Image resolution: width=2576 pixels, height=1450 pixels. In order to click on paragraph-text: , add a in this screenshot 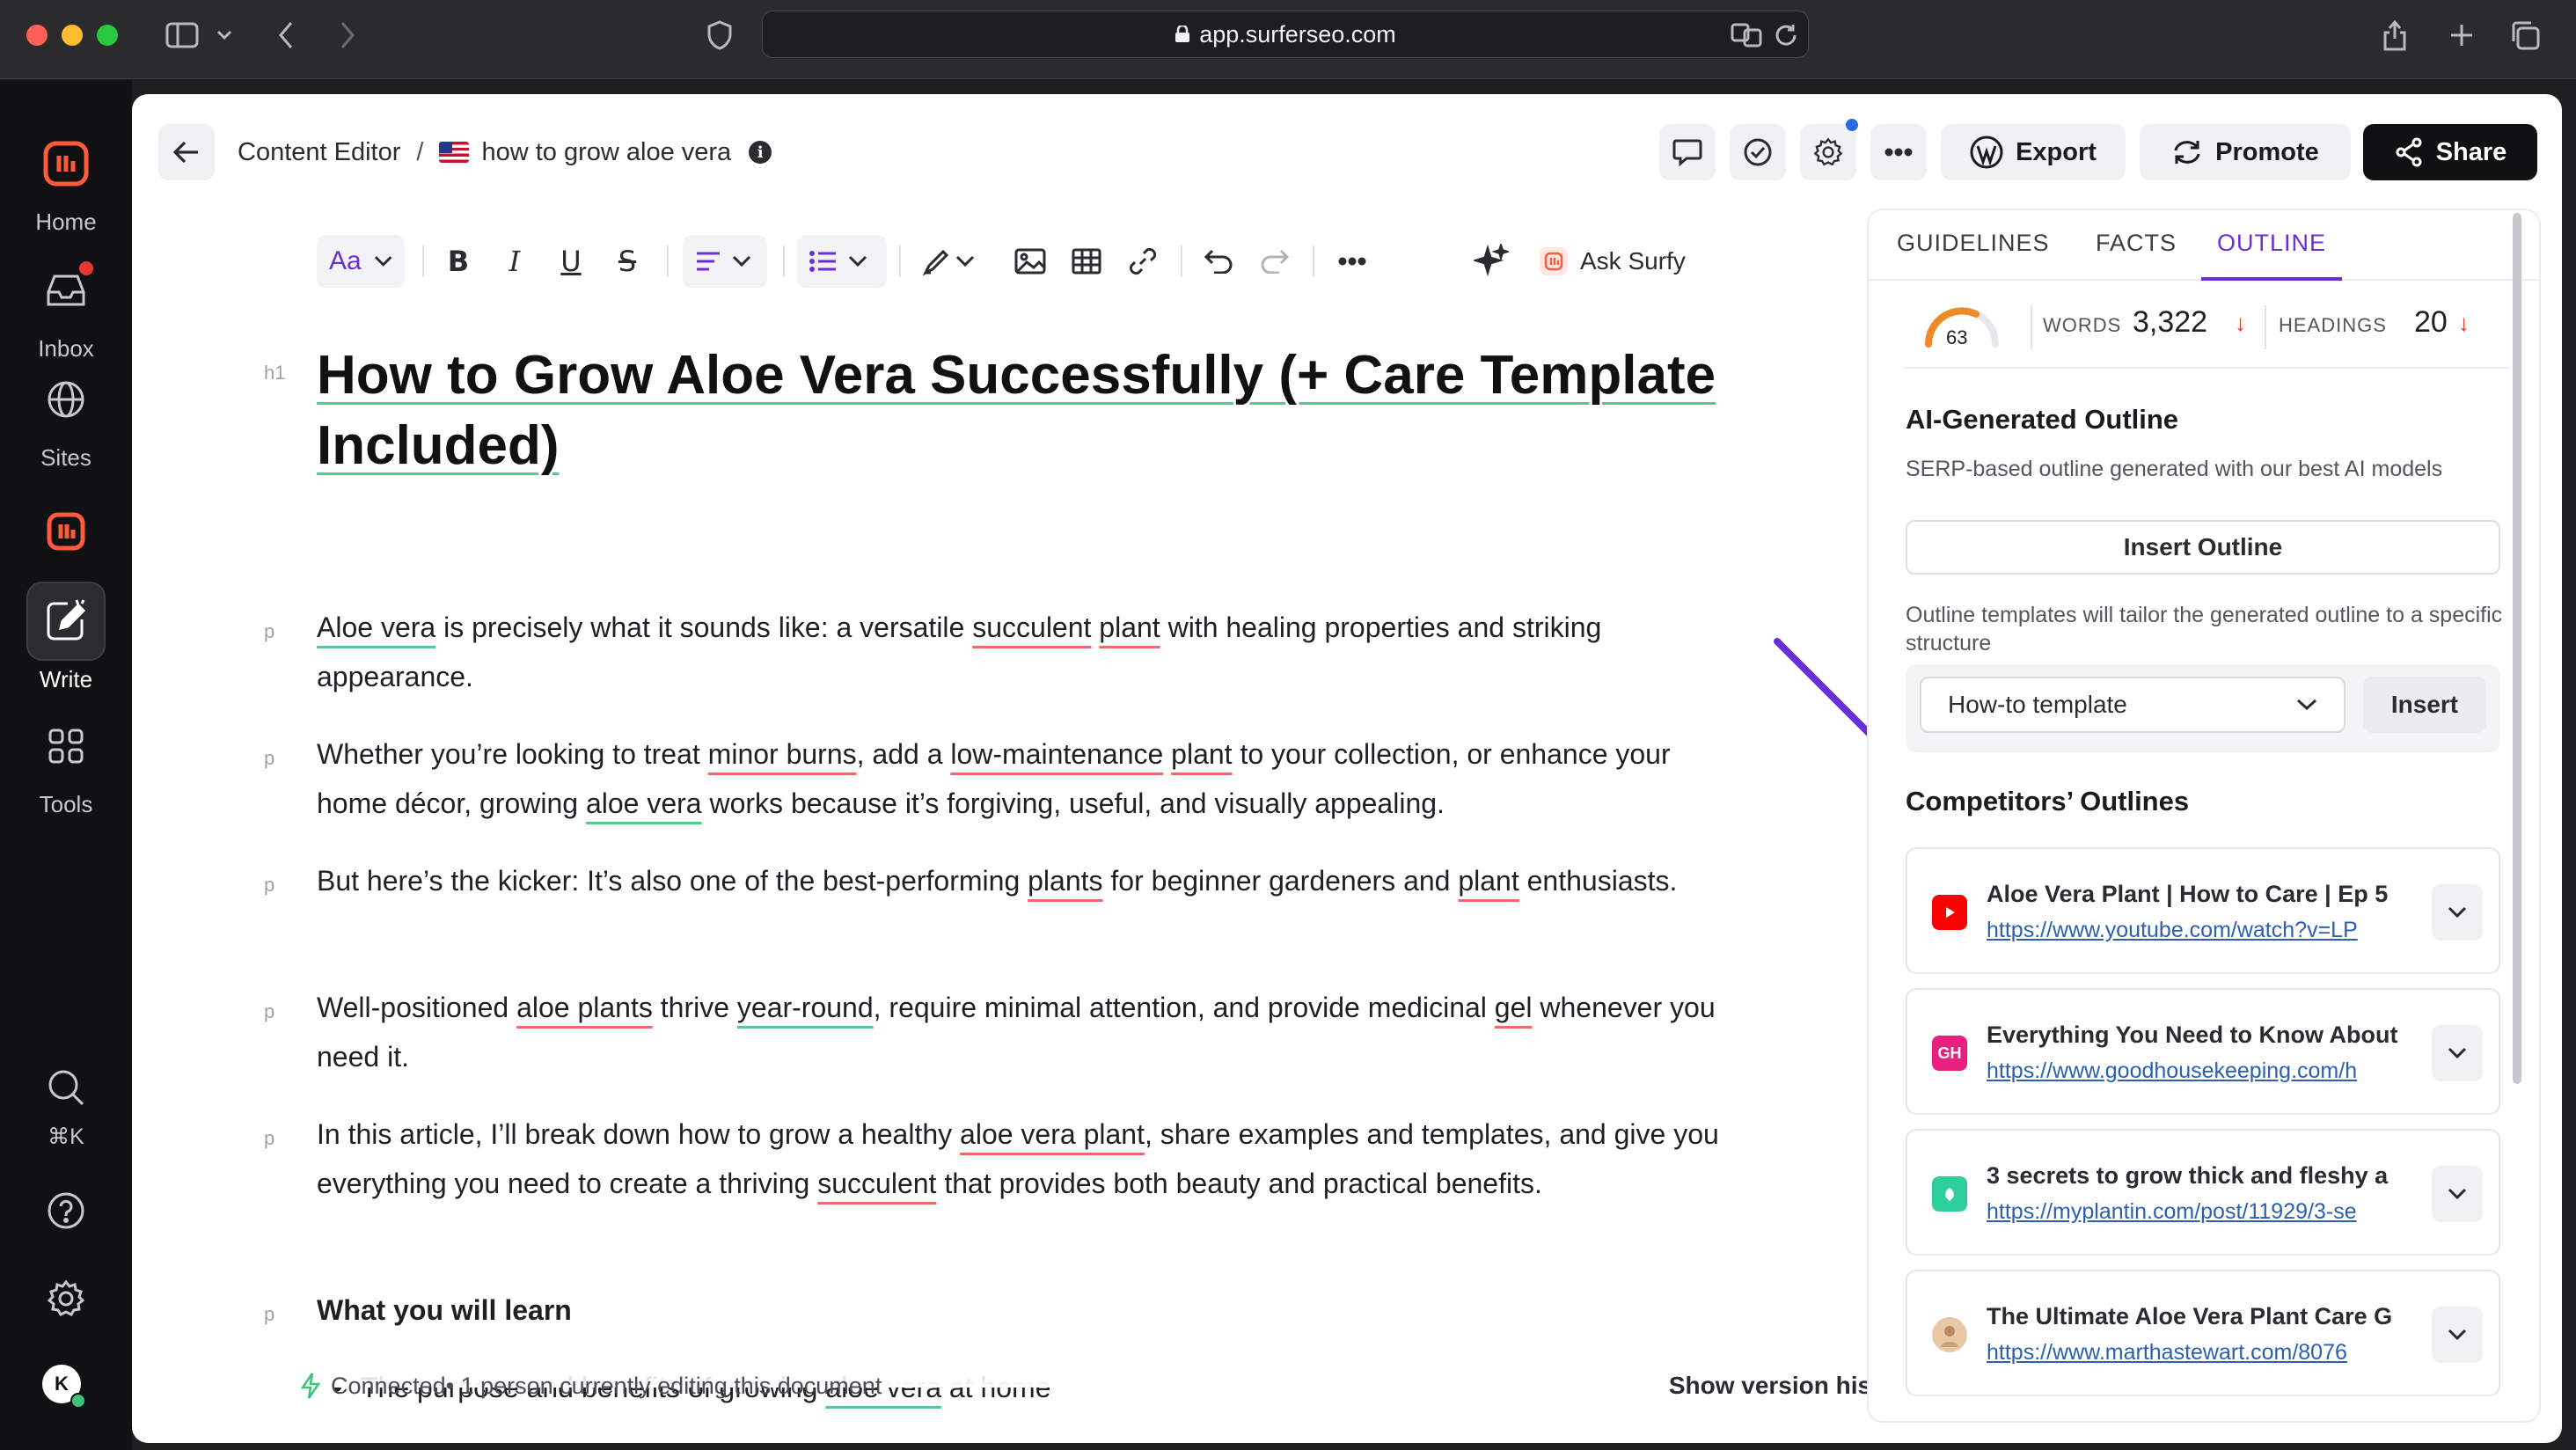, I will do `click(903, 754)`.